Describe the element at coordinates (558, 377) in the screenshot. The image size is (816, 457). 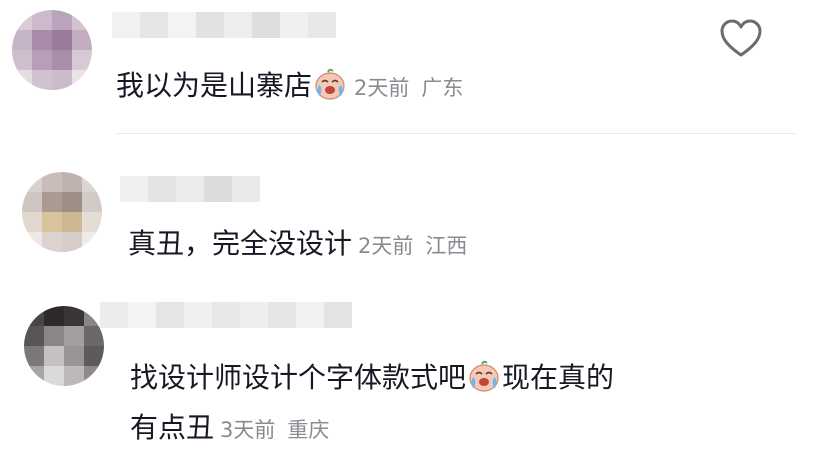
I see `comment-body-line1-end: 现在真的` at that location.